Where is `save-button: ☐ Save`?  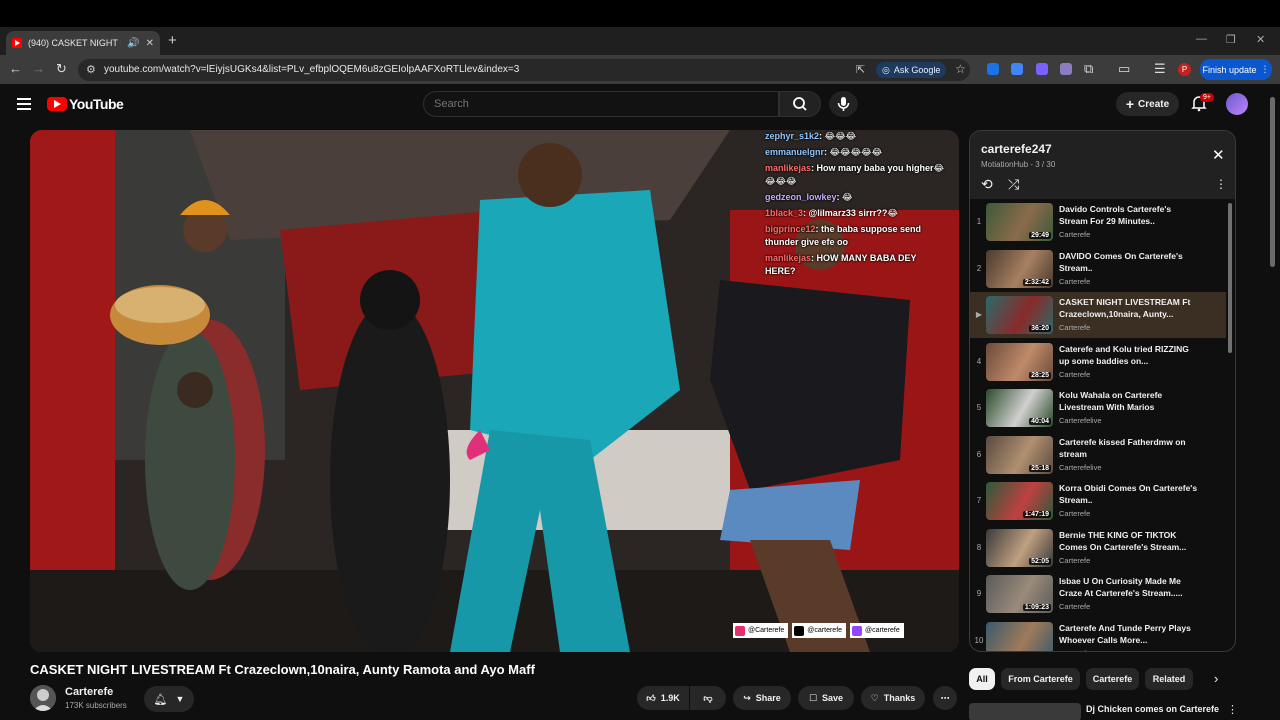 save-button: ☐ Save is located at coordinates (826, 698).